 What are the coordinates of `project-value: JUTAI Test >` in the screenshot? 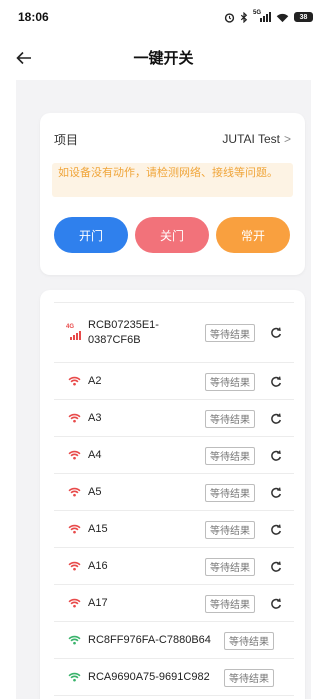 It's located at (256, 139).